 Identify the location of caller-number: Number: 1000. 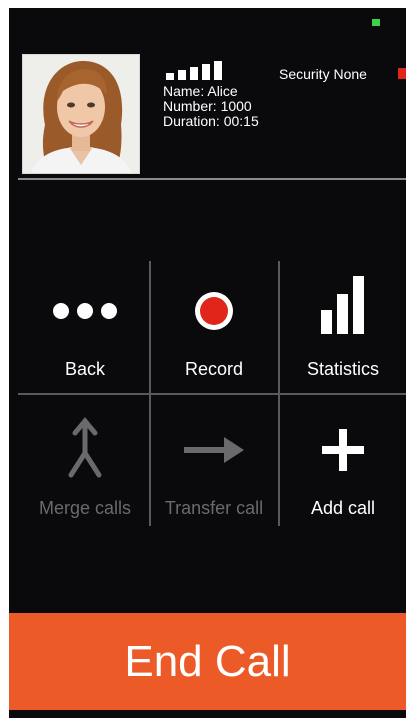
(207, 106).